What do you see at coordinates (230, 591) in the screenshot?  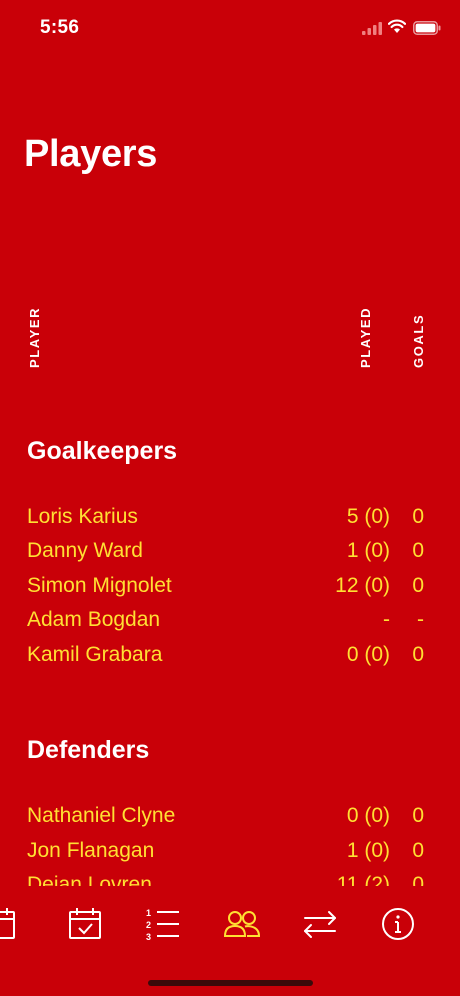 I see `player-row: Simon Mignolet 12 (0) 0` at bounding box center [230, 591].